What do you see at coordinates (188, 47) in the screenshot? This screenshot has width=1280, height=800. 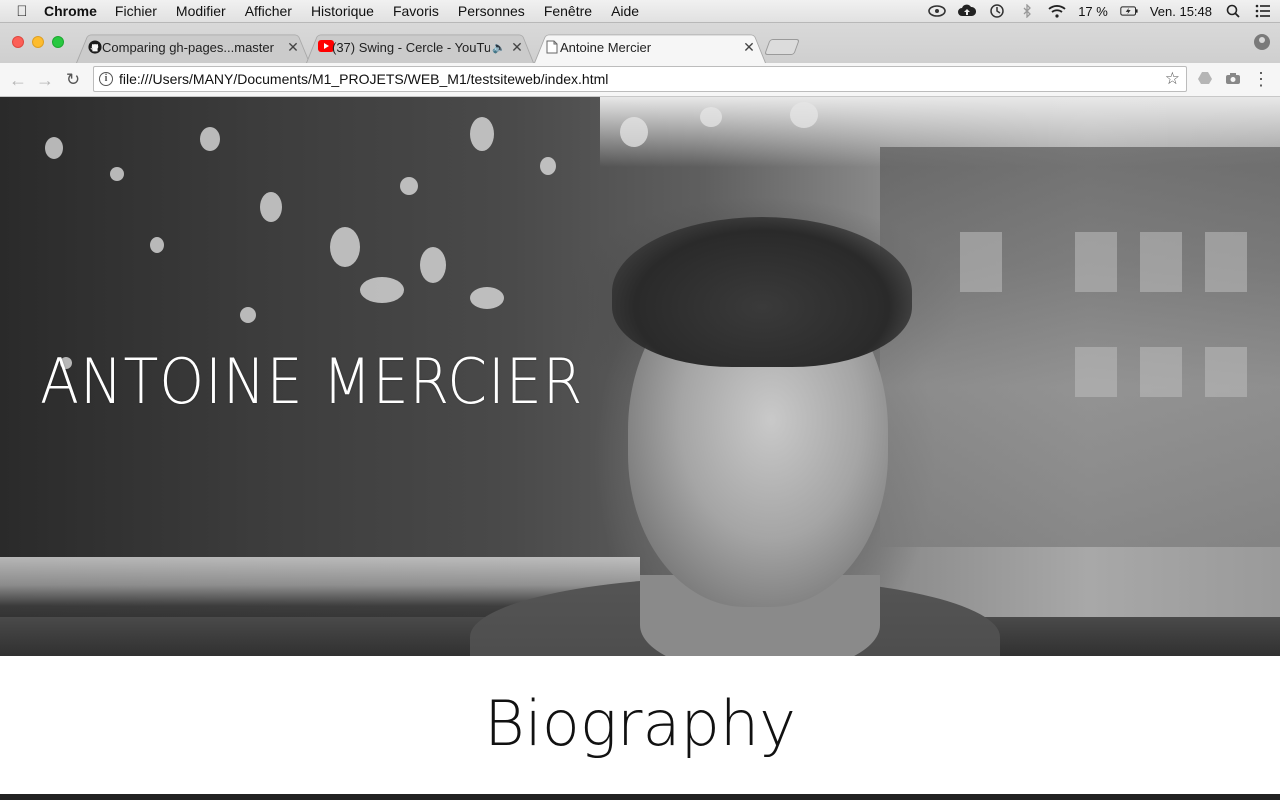 I see `tab-label: Comparing gh-pages...master` at bounding box center [188, 47].